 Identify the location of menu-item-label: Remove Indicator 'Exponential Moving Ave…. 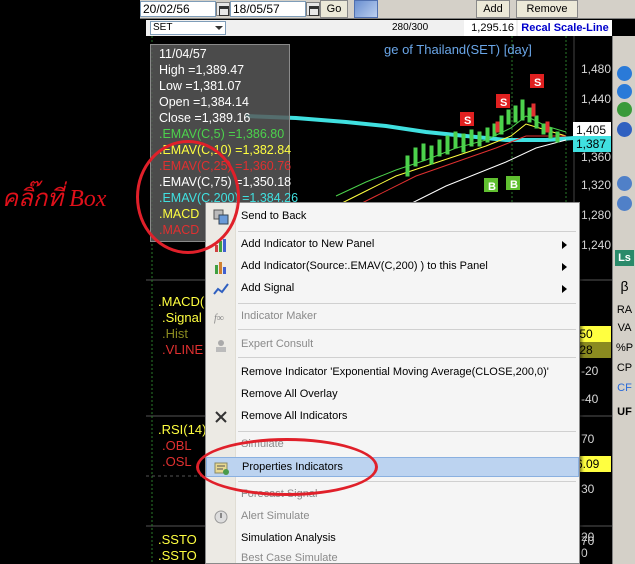
(395, 372).